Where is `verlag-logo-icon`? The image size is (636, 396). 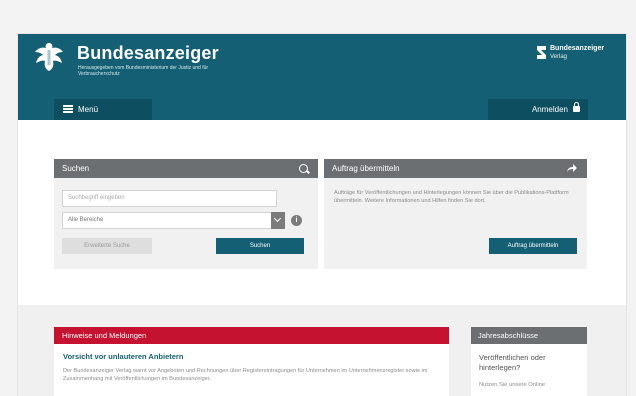 verlag-logo-icon is located at coordinates (541, 52).